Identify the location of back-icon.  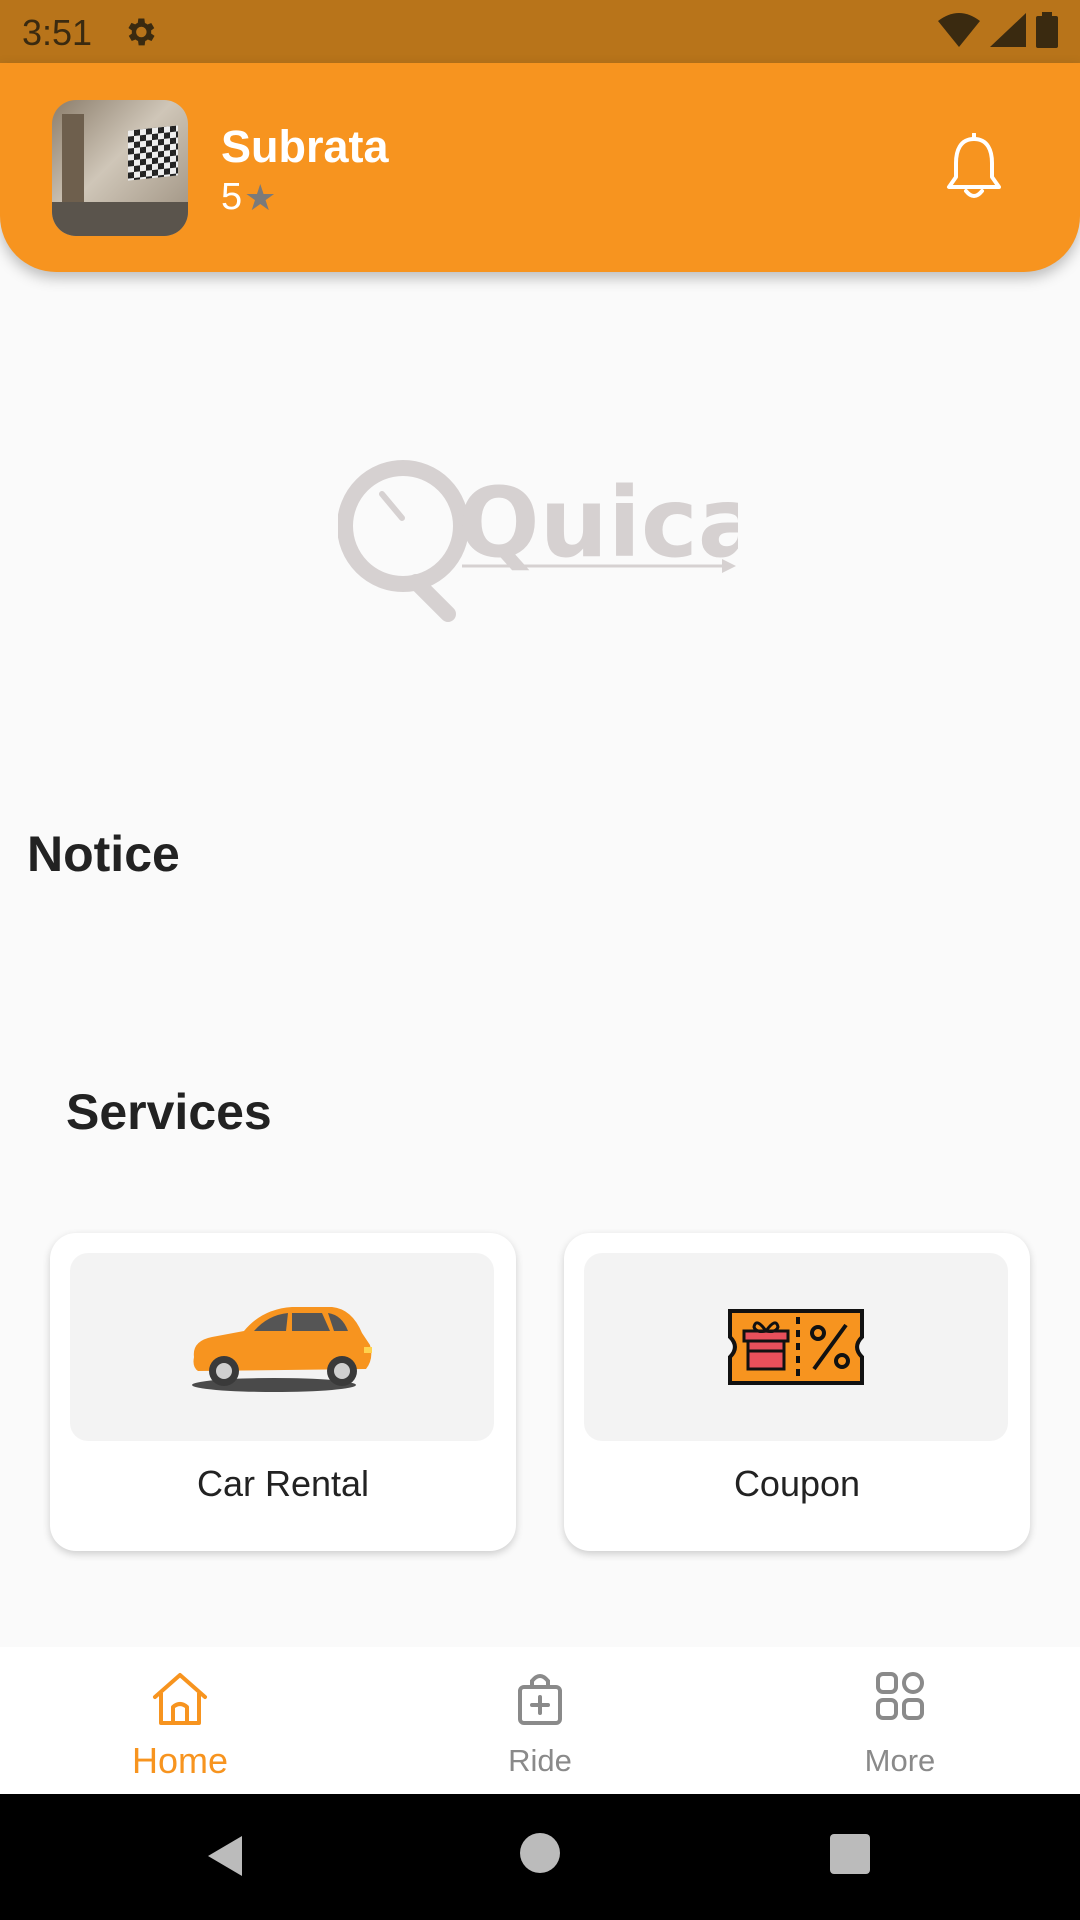
(224, 1856).